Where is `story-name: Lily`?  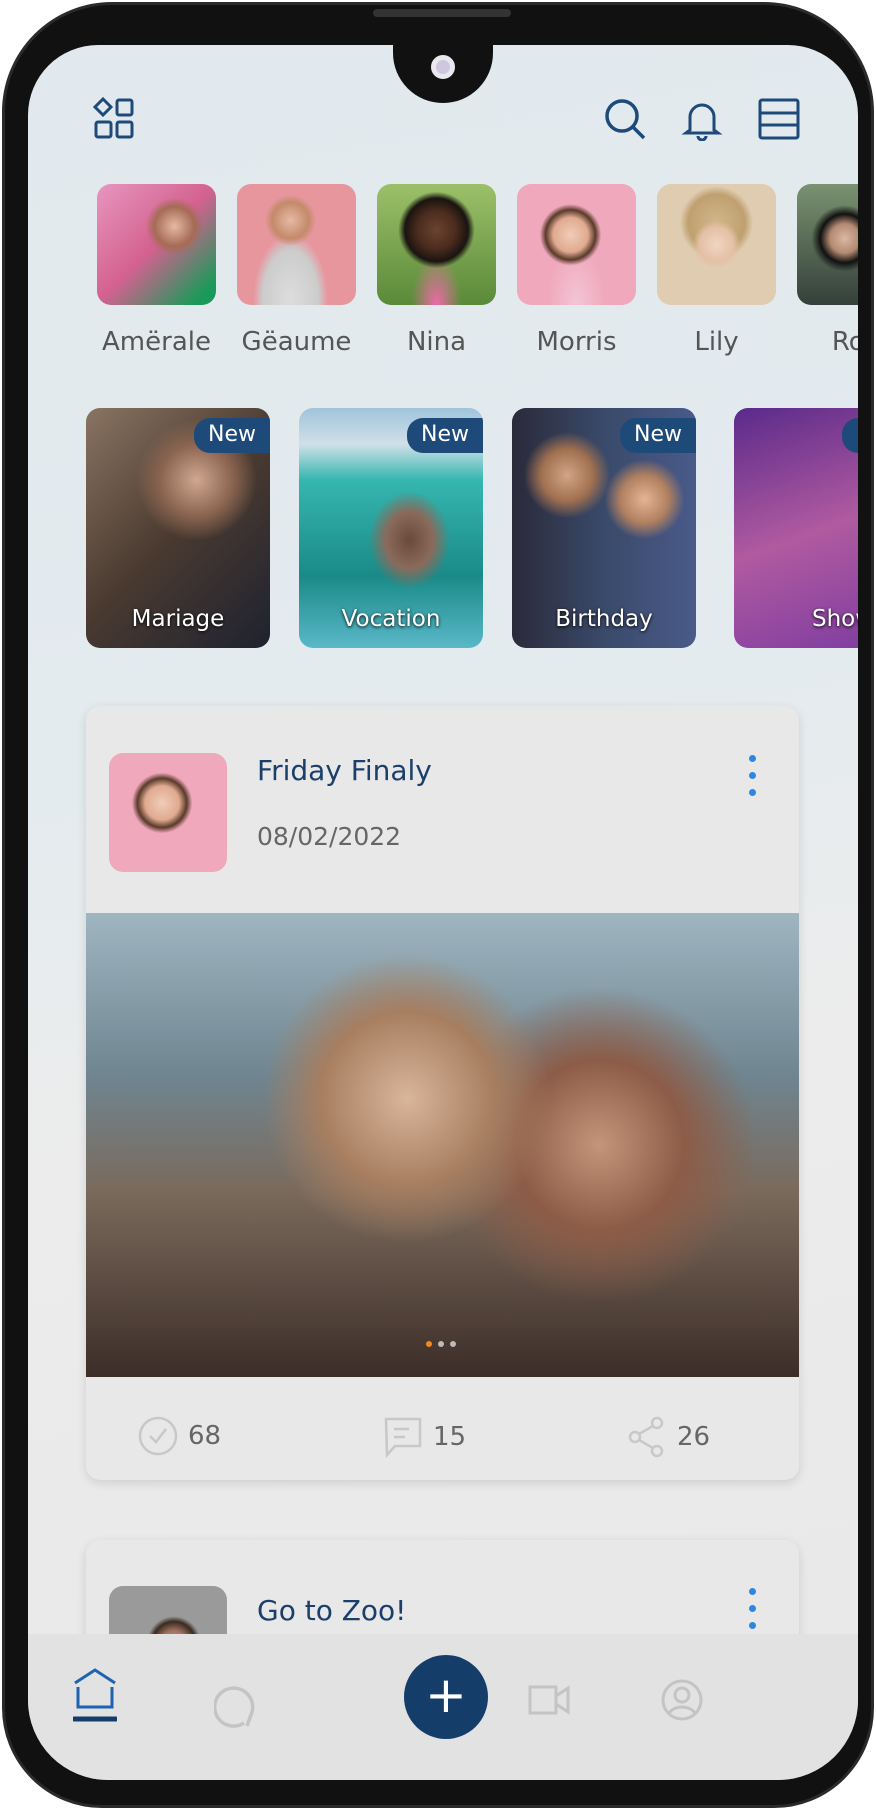 story-name: Lily is located at coordinates (716, 342).